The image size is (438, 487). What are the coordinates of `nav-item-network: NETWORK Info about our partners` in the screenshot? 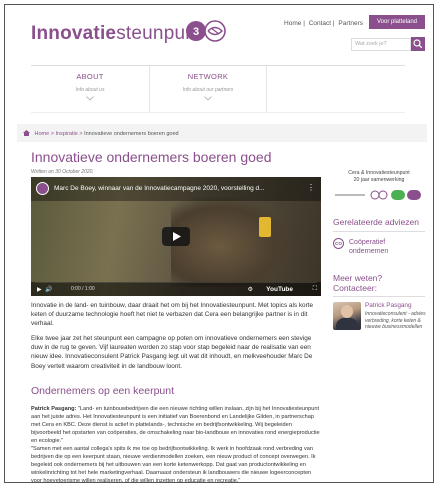 It's located at (208, 89).